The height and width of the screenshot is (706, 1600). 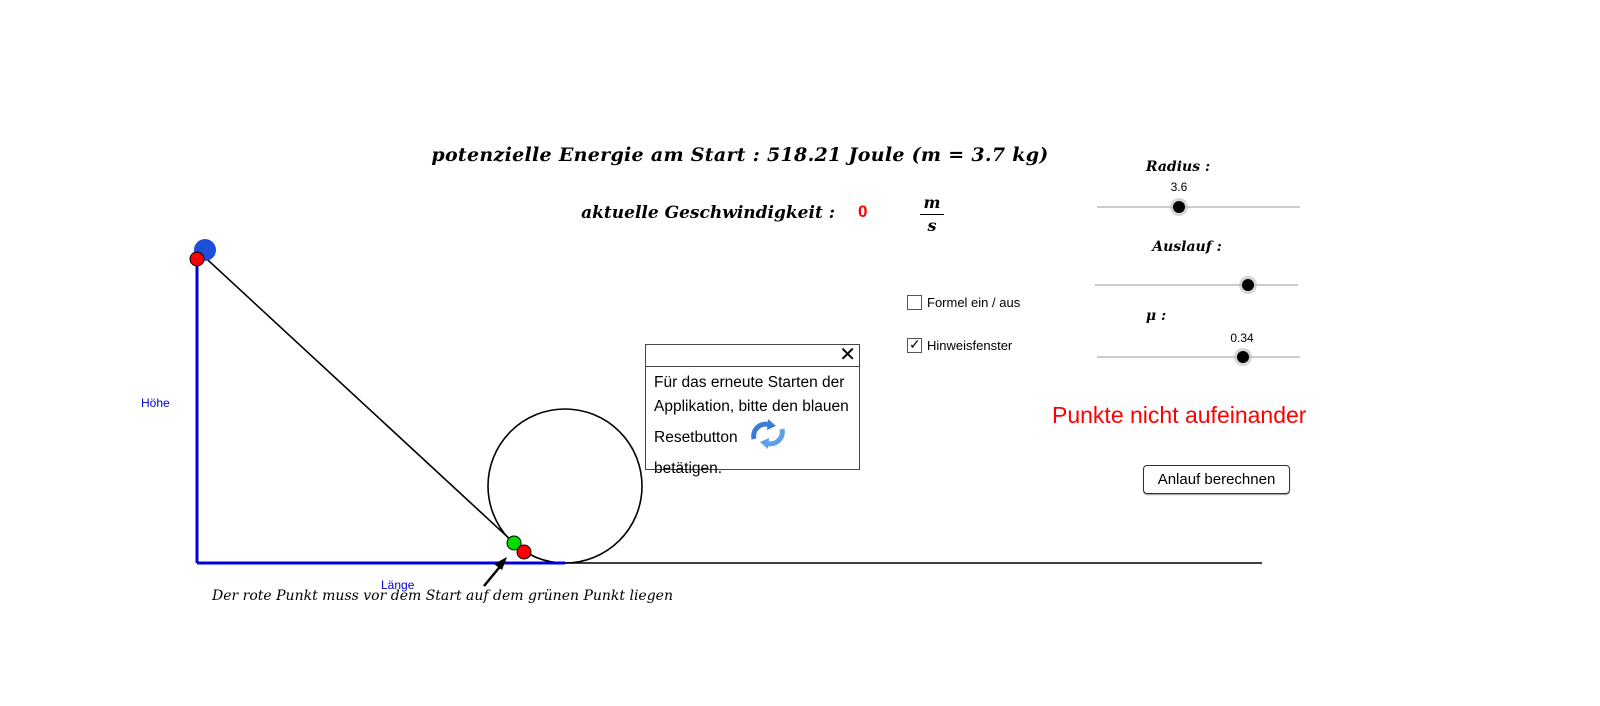 What do you see at coordinates (1242, 338) in the screenshot?
I see `mu-value: 0.34` at bounding box center [1242, 338].